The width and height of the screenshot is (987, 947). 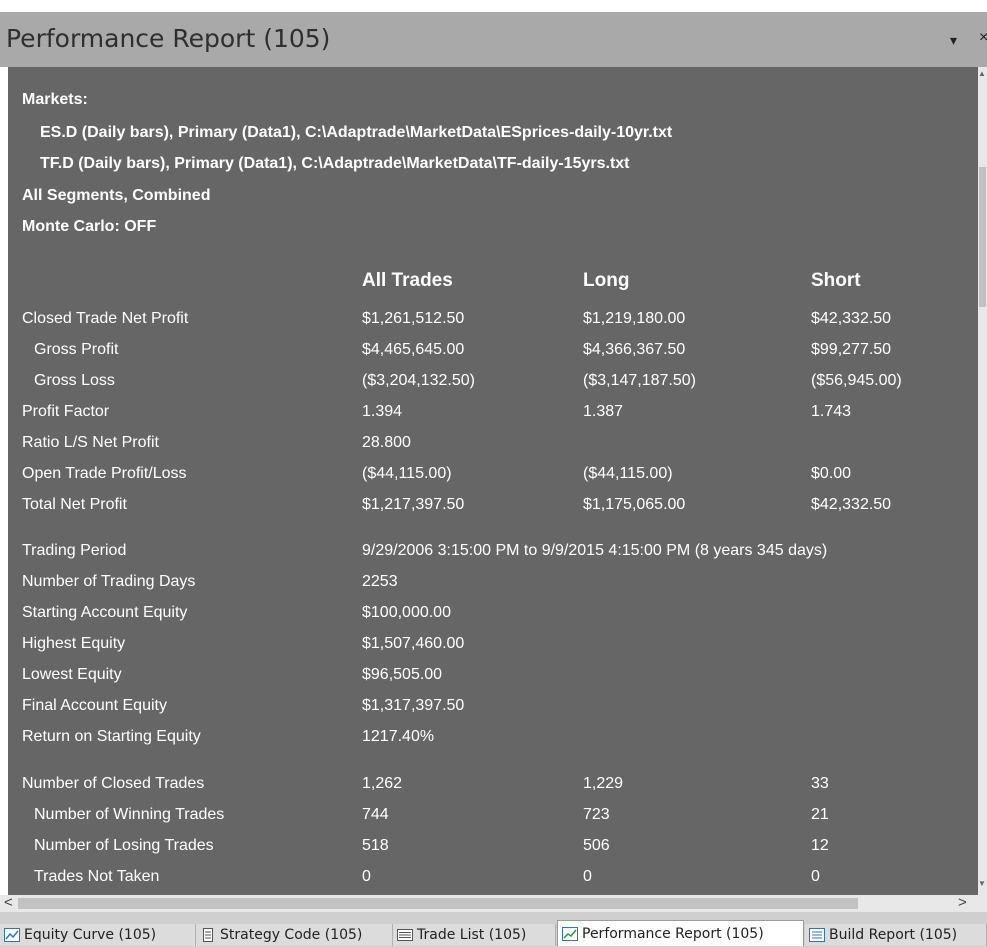 What do you see at coordinates (418, 380) in the screenshot?
I see `row-value-all: ($3,204,132.50)` at bounding box center [418, 380].